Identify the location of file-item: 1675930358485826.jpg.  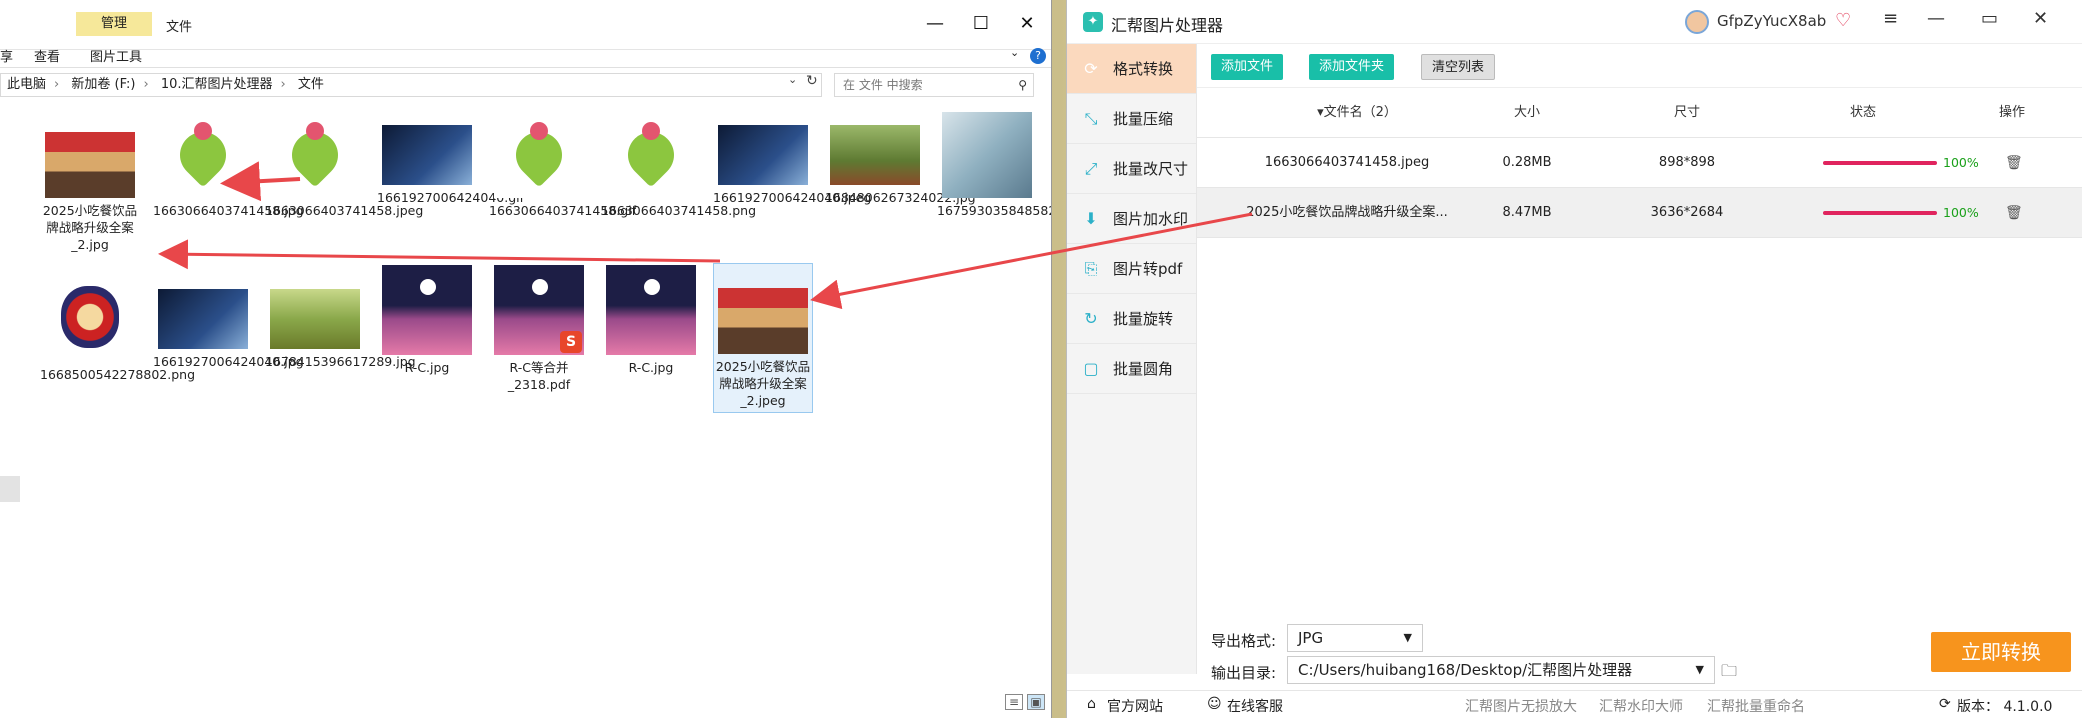
(994, 165).